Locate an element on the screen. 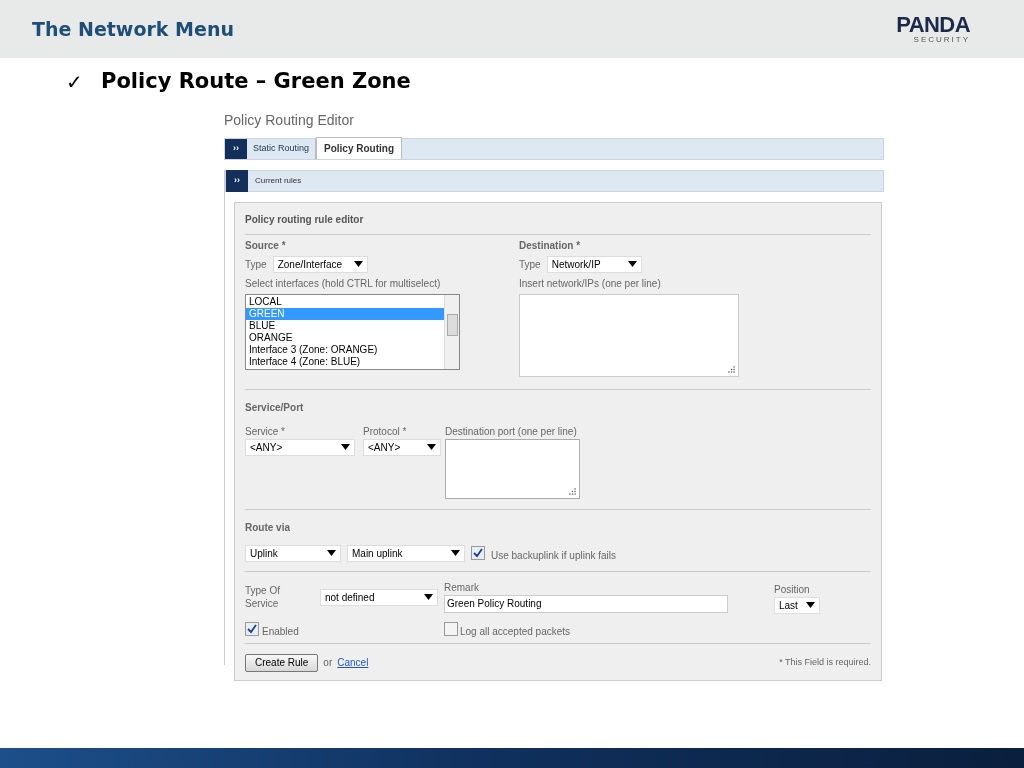 The height and width of the screenshot is (768, 1024). section-label: Current rules is located at coordinates (278, 180).